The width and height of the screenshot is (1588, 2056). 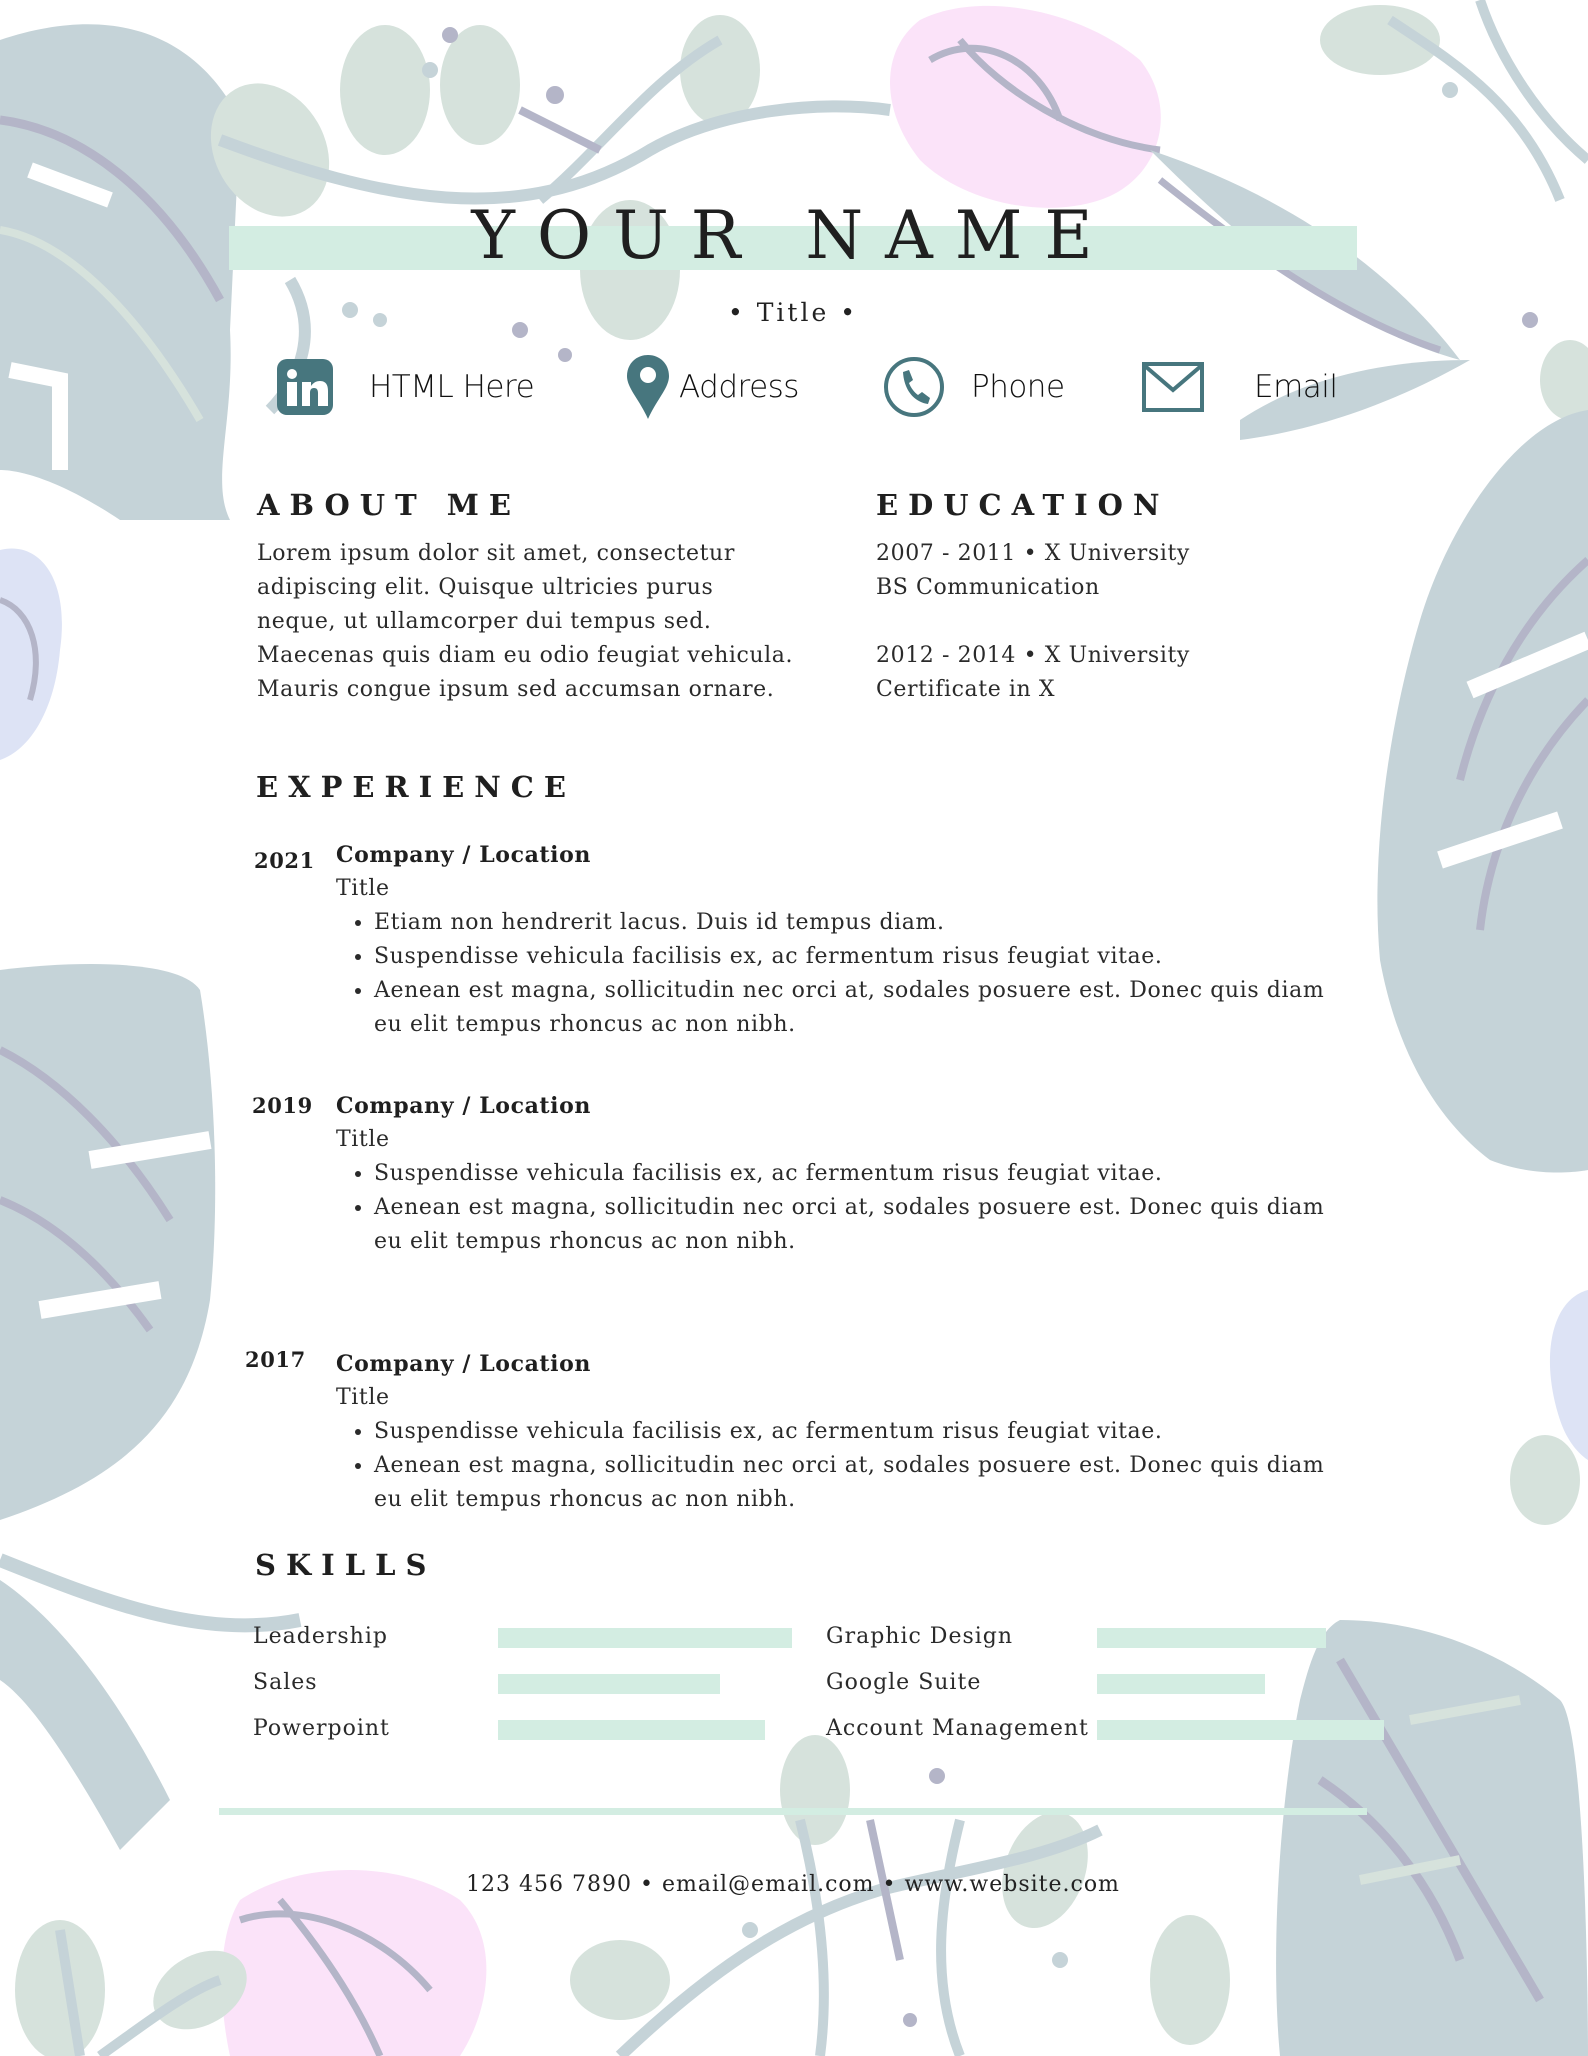 What do you see at coordinates (452, 387) in the screenshot?
I see `contact-linkedin-label: HTML Here` at bounding box center [452, 387].